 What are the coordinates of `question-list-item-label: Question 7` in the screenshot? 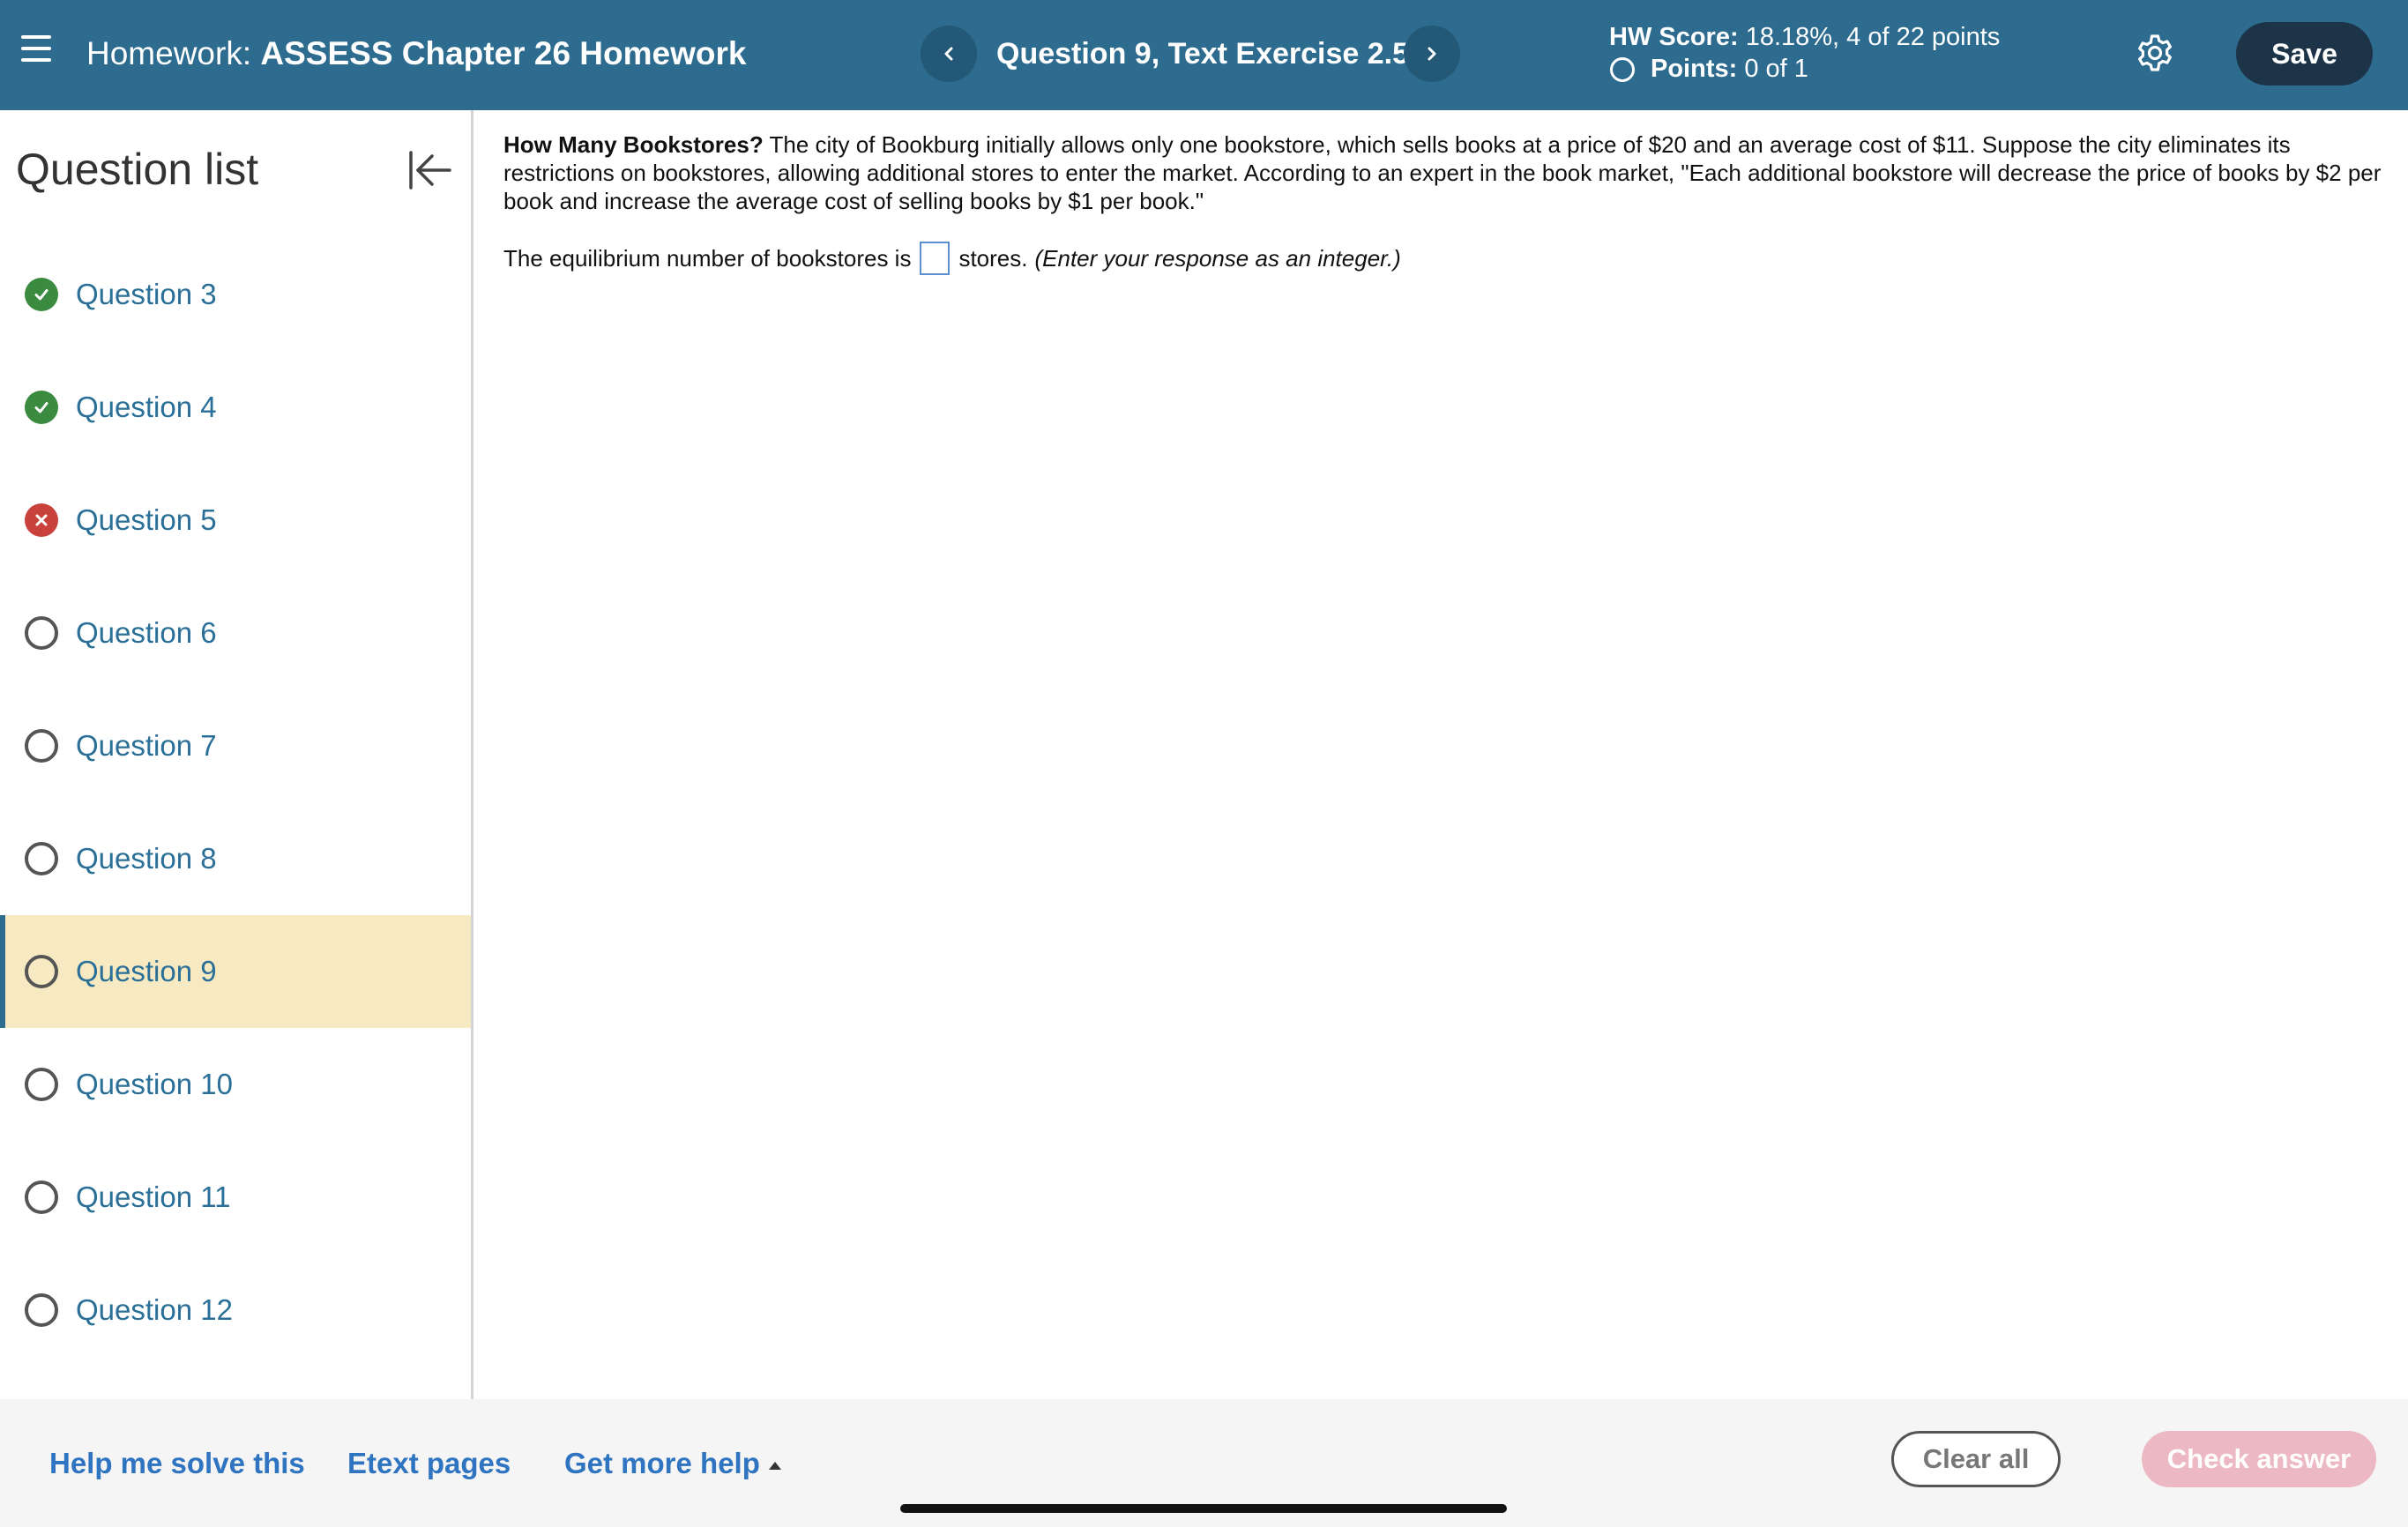 It's located at (146, 745).